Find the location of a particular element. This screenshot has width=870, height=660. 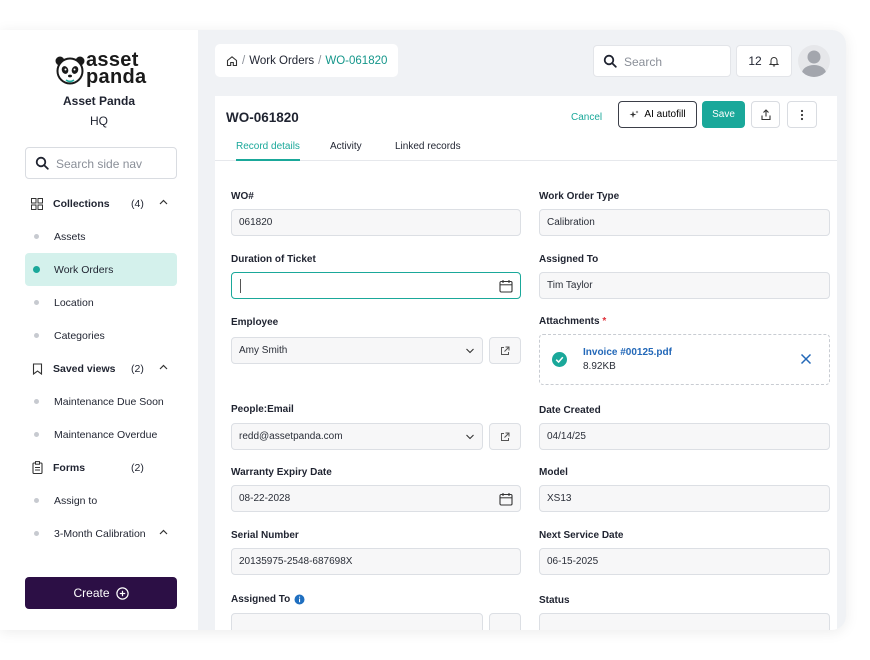

side-nav-search-input is located at coordinates (113, 164).